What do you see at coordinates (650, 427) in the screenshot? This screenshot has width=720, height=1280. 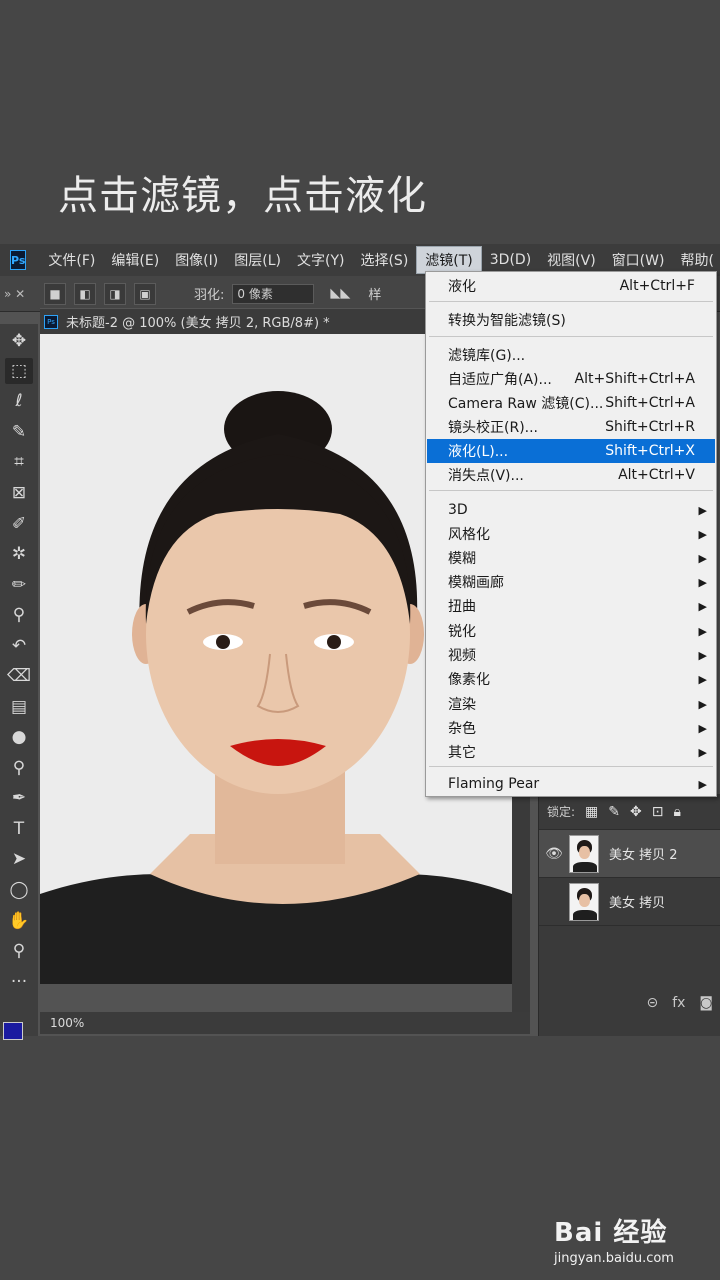 I see `menu-item-shortcut: Shift+Ctrl+R` at bounding box center [650, 427].